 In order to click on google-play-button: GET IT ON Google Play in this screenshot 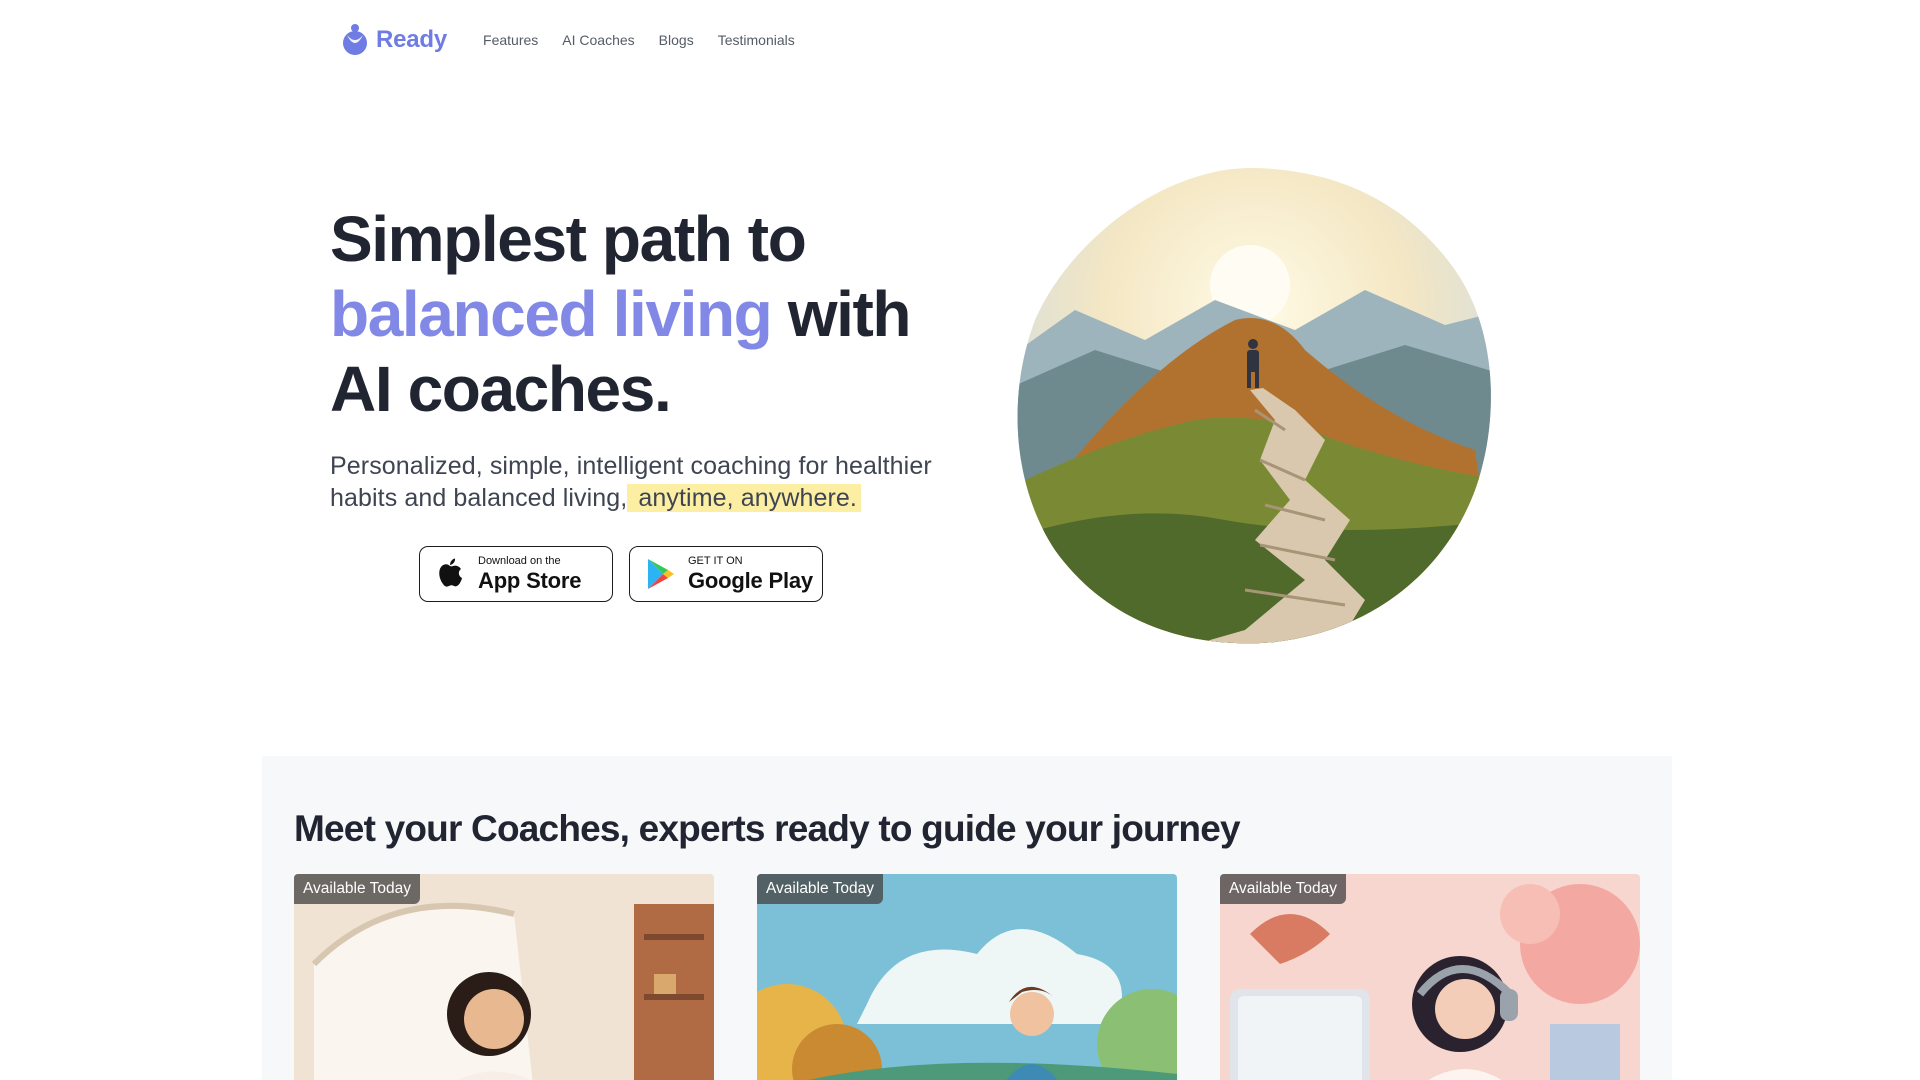, I will do `click(726, 574)`.